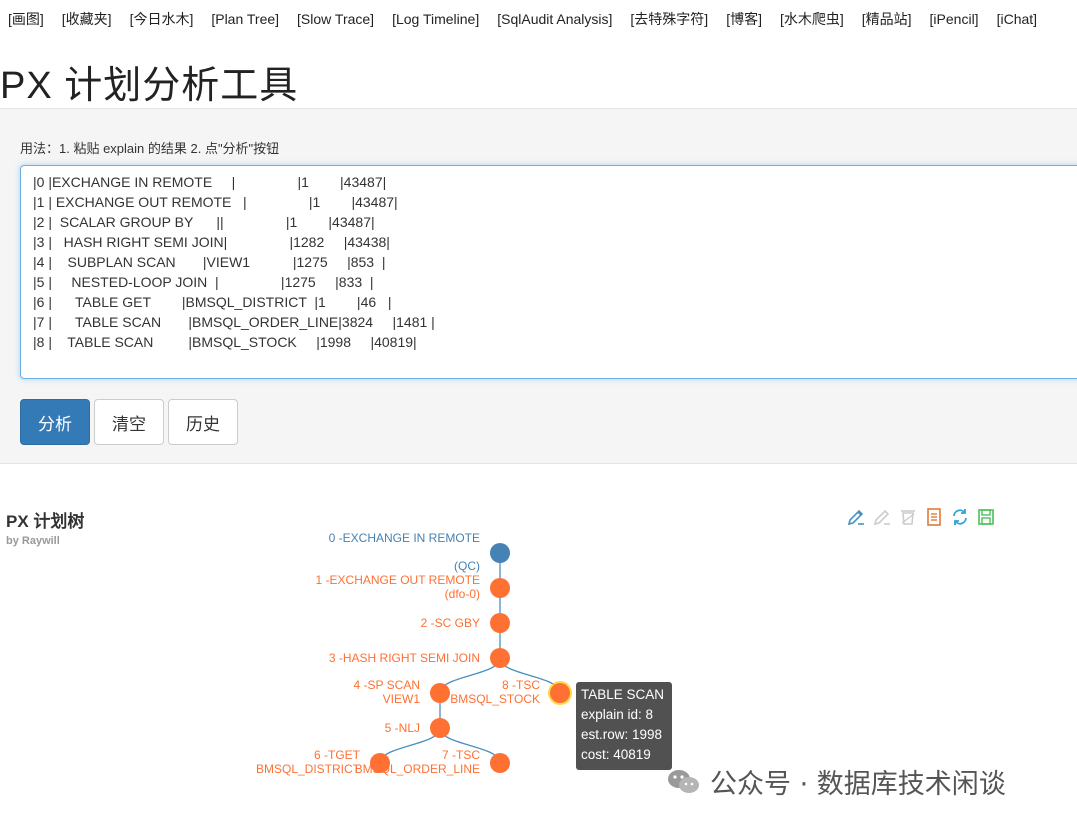 The image size is (1077, 825). I want to click on tree-node-label: 4 -SP SCAN, so click(387, 685).